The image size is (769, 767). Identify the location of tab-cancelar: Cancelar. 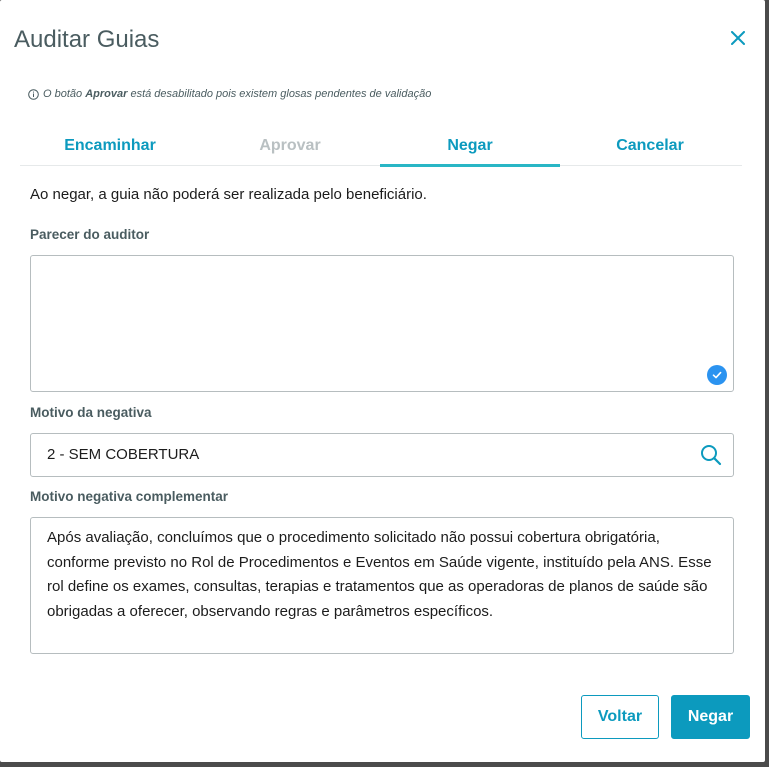
(650, 146).